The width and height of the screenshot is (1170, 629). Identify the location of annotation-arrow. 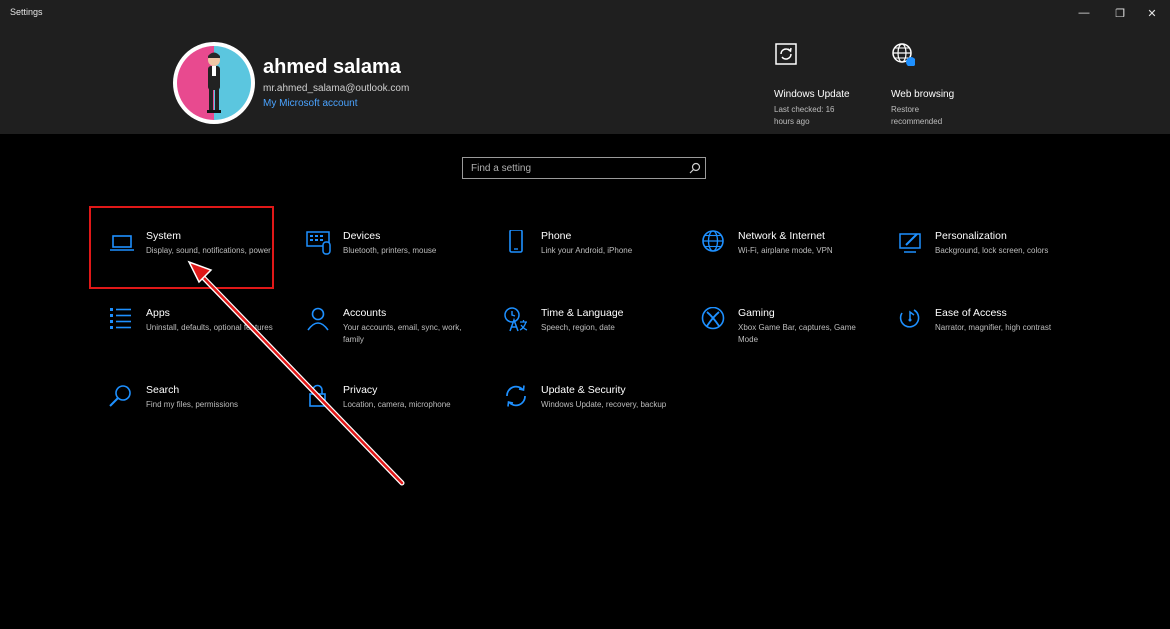
(296, 373).